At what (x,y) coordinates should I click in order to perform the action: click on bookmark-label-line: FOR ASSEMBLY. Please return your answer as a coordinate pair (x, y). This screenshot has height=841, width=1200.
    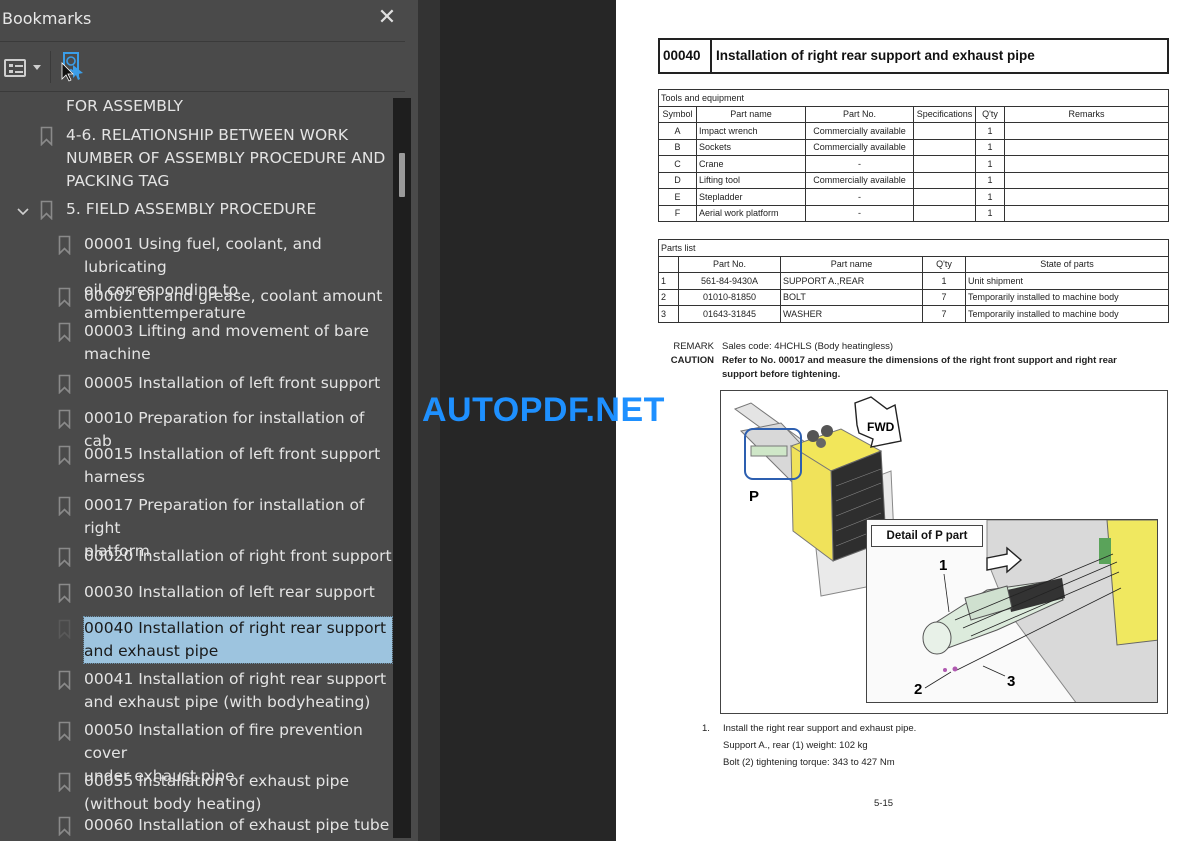
    Looking at the image, I should click on (124, 106).